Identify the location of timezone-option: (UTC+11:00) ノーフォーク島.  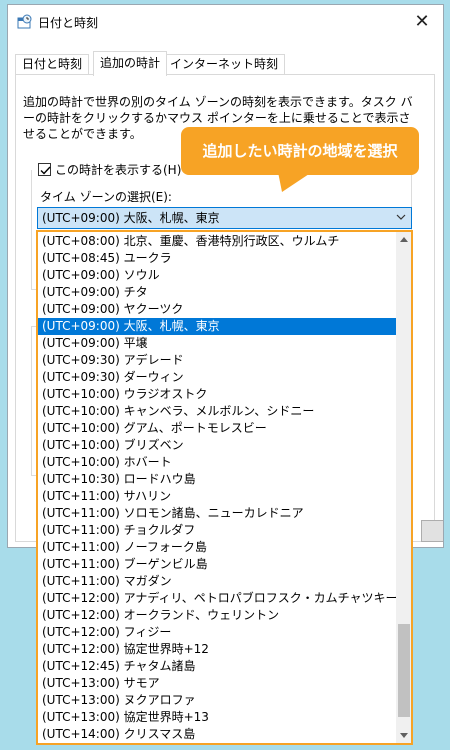
(217, 547).